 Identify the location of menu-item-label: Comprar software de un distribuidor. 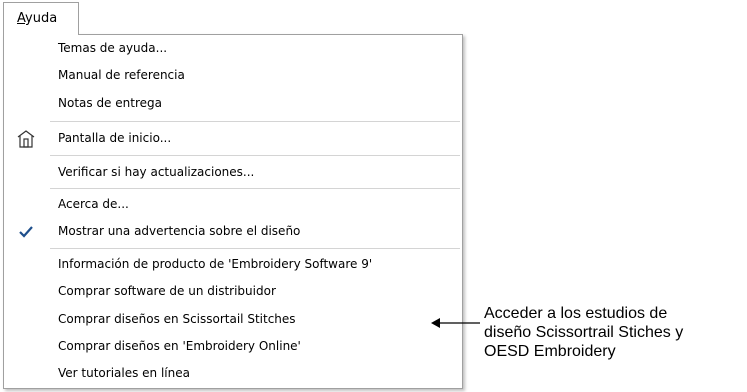
(167, 291).